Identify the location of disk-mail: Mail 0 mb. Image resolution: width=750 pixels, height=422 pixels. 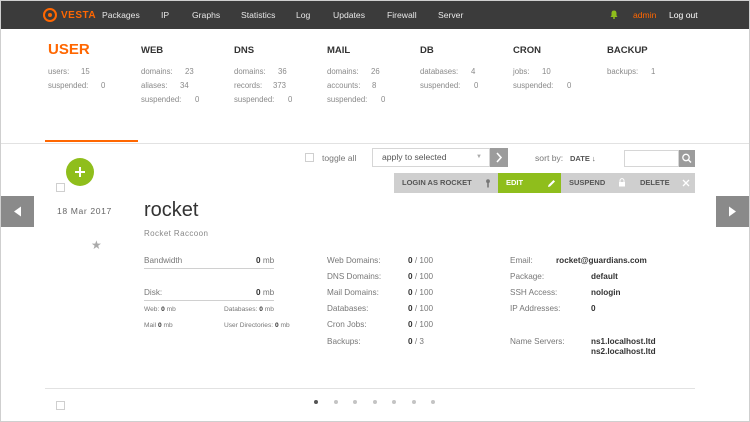
(158, 325).